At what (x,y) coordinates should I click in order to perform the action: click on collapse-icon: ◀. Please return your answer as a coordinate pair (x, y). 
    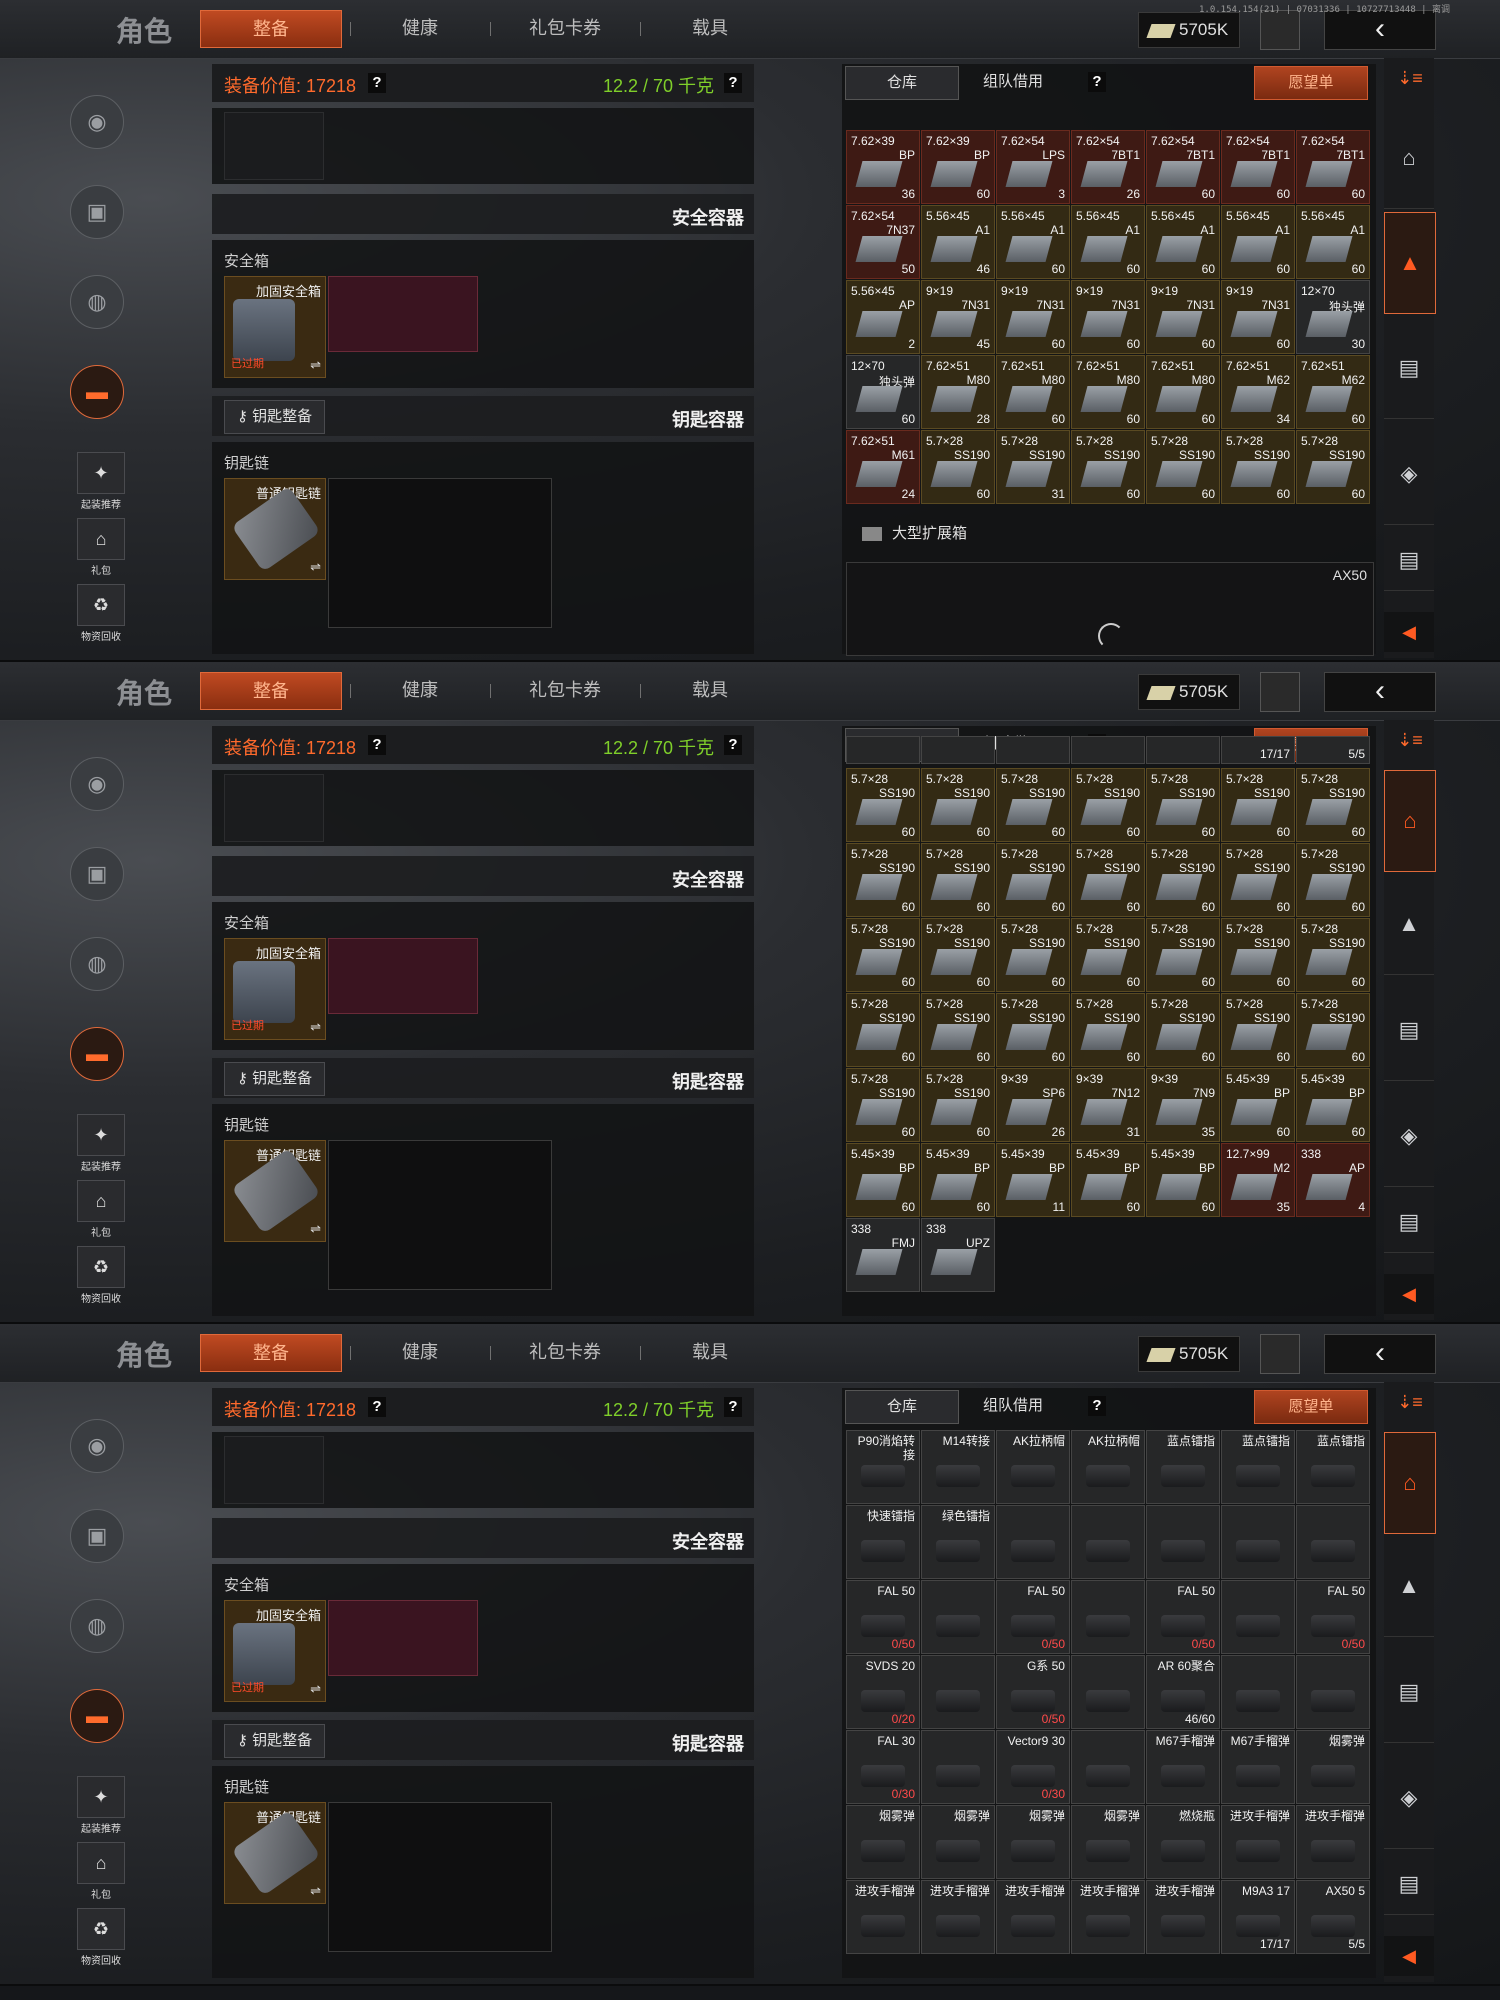
    Looking at the image, I should click on (1409, 632).